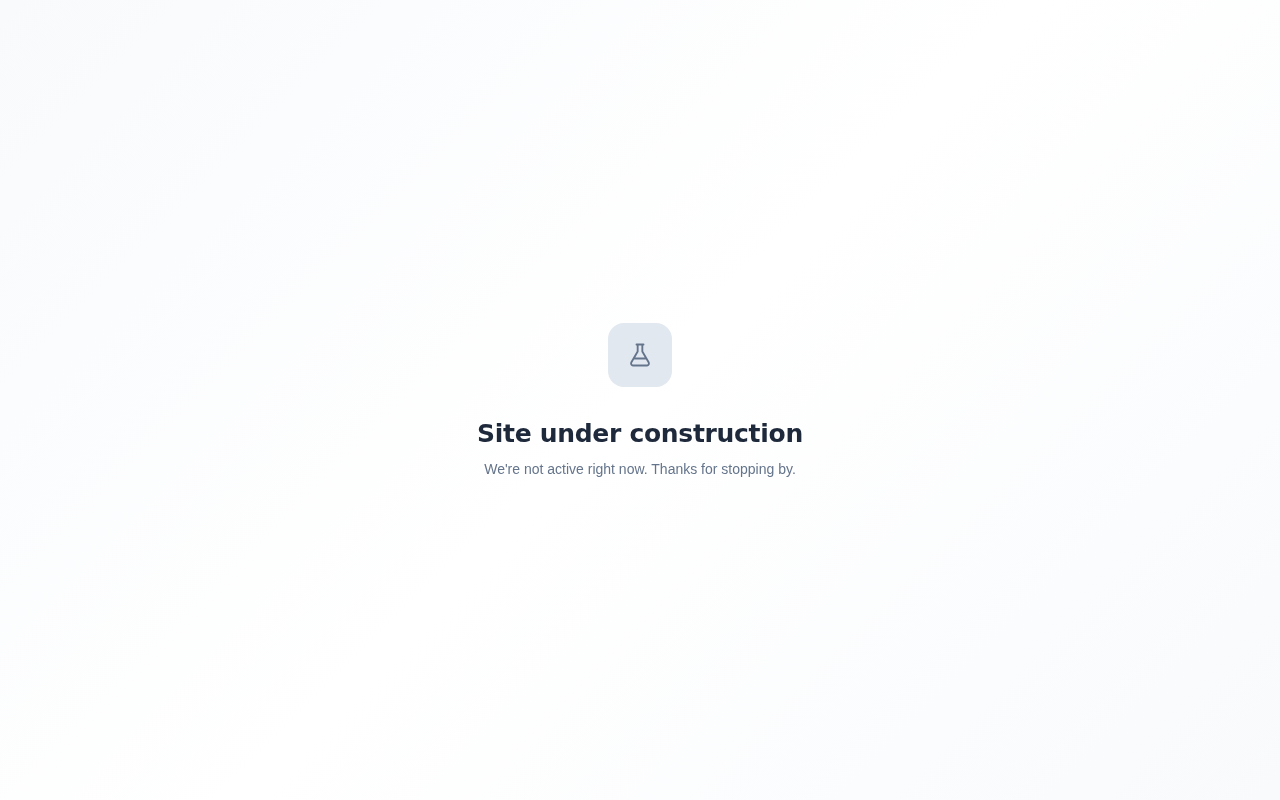 This screenshot has width=1280, height=800. What do you see at coordinates (640, 469) in the screenshot?
I see `status-message: We're not active right now. Thanks for stopping by.` at bounding box center [640, 469].